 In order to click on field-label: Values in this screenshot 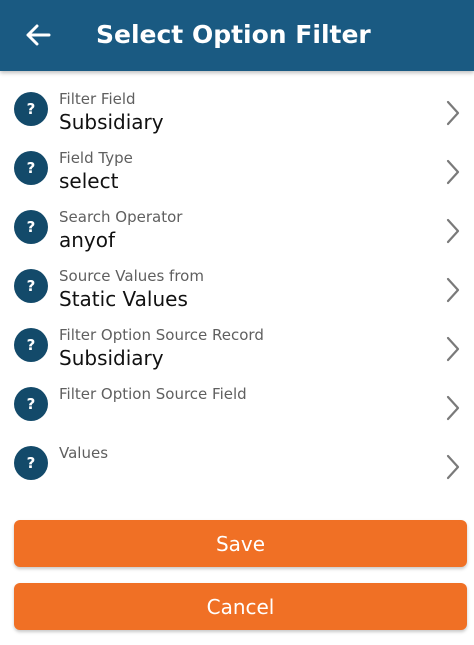, I will do `click(84, 453)`.